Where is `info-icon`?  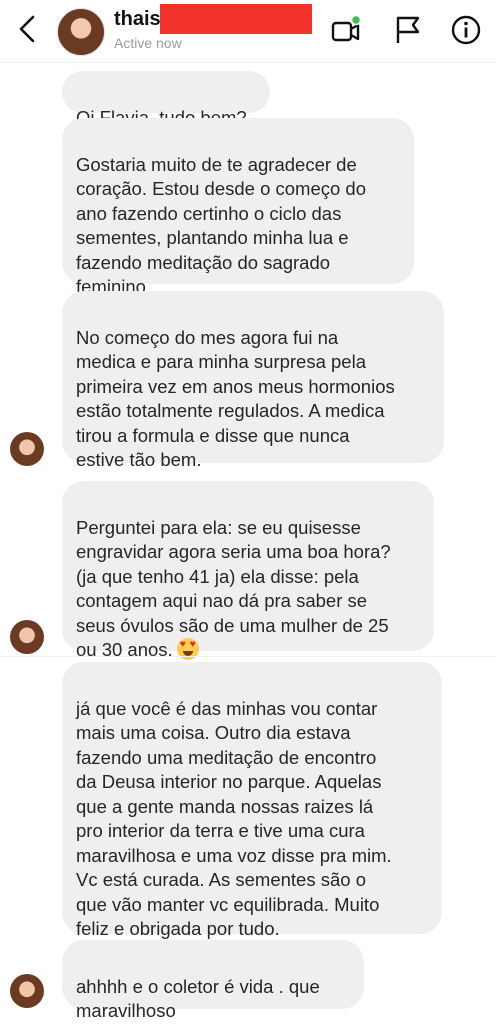 info-icon is located at coordinates (466, 30).